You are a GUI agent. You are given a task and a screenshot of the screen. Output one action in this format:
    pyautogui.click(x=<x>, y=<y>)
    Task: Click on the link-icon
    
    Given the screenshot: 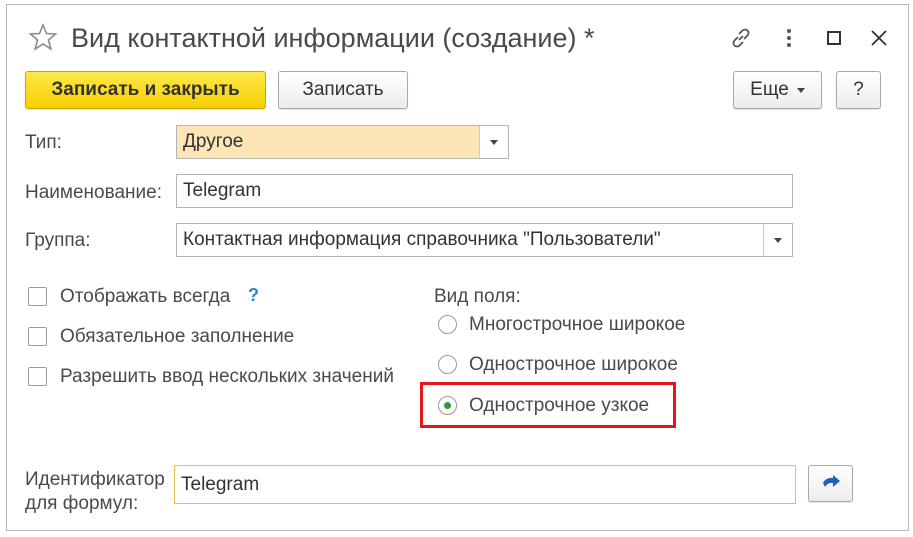 What is the action you would take?
    pyautogui.click(x=741, y=38)
    